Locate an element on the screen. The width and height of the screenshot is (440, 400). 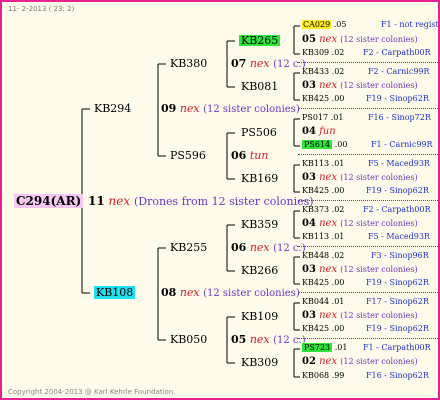
gen4-entry: KB068 .99 is located at coordinates (323, 376).